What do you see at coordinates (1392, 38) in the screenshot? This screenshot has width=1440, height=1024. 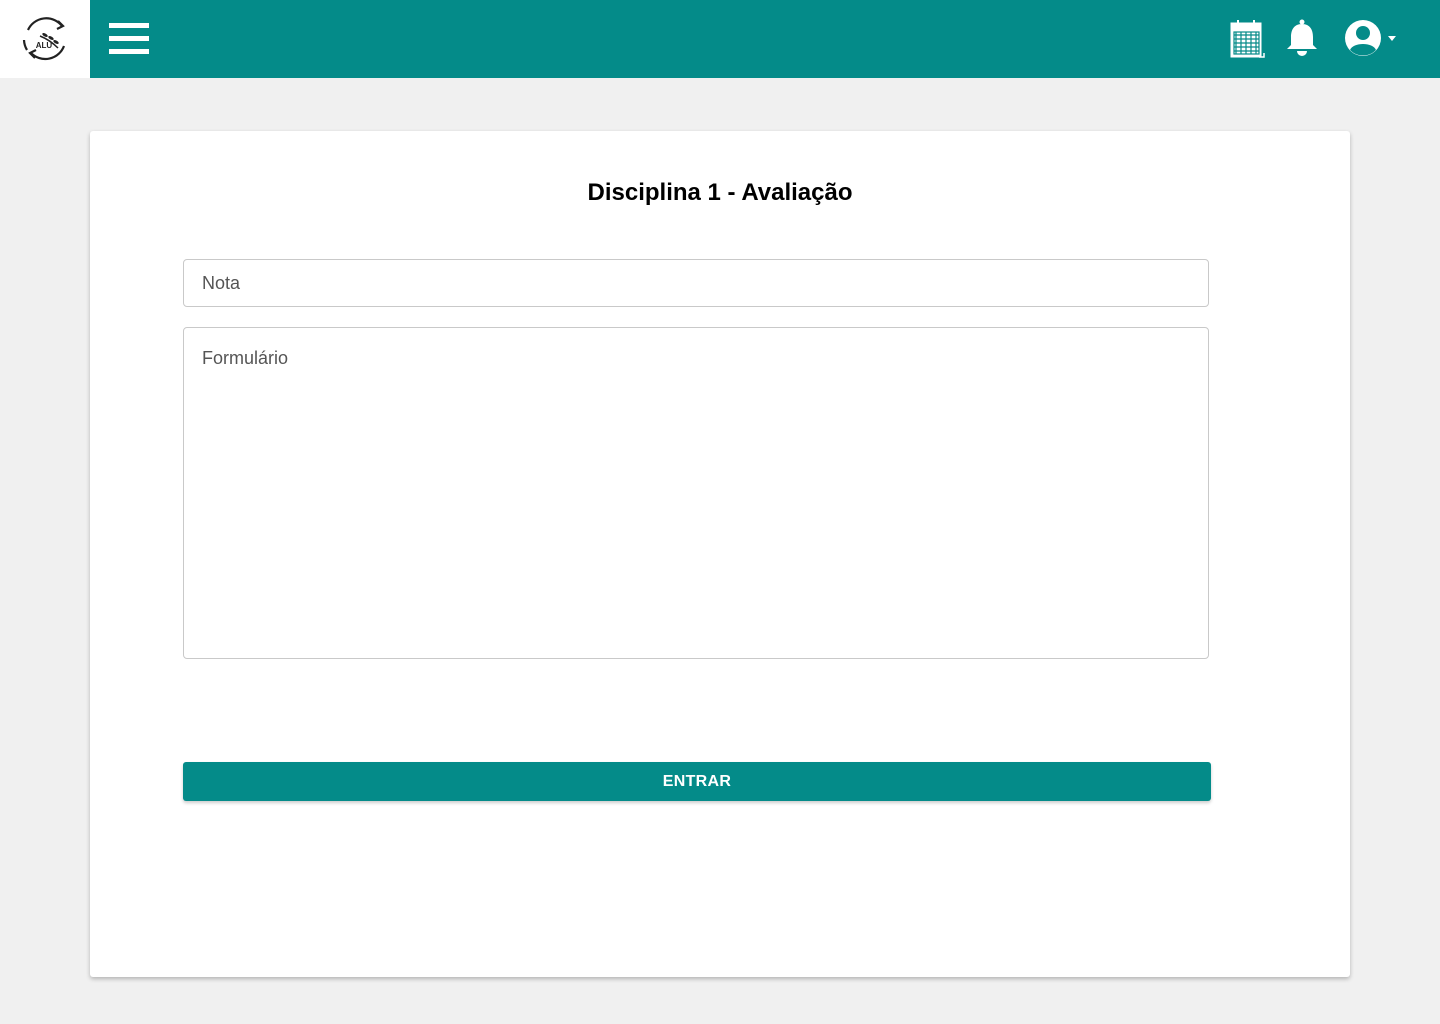 I see `chevron-down-icon` at bounding box center [1392, 38].